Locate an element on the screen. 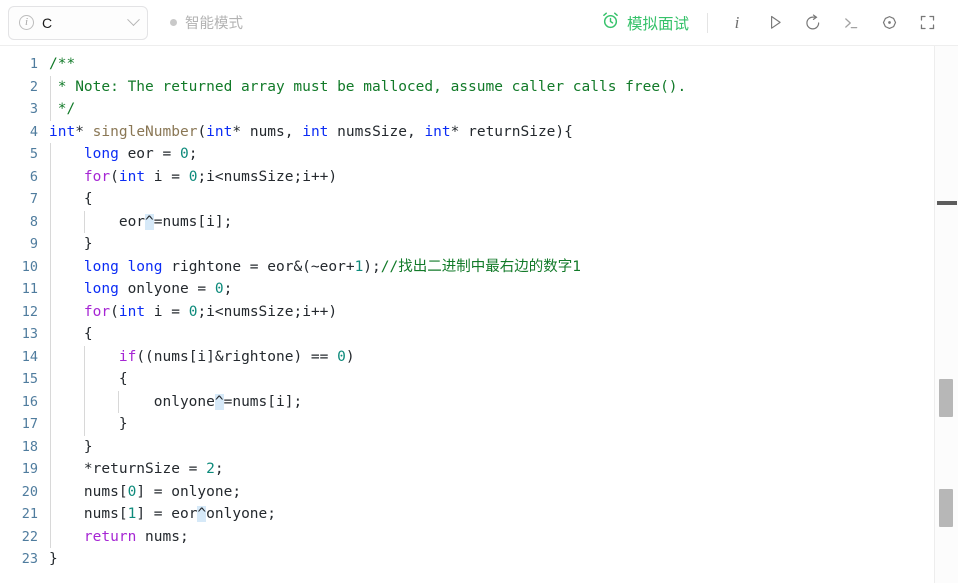 This screenshot has width=958, height=583. settings-gear-icon is located at coordinates (889, 23).